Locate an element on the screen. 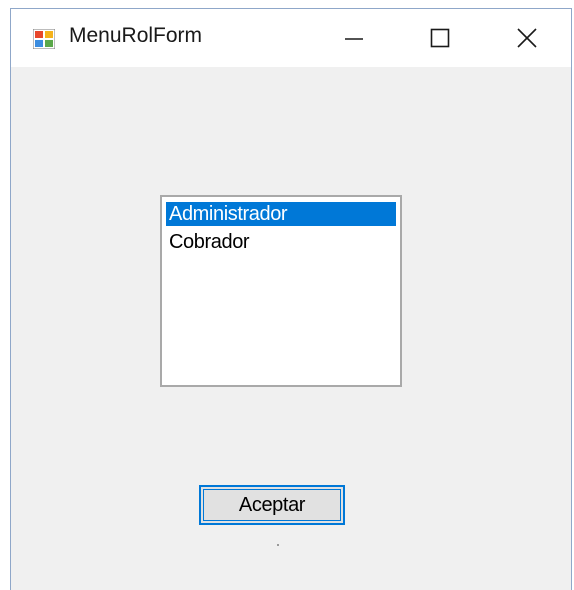 The width and height of the screenshot is (574, 590). form-app-icon is located at coordinates (44, 39).